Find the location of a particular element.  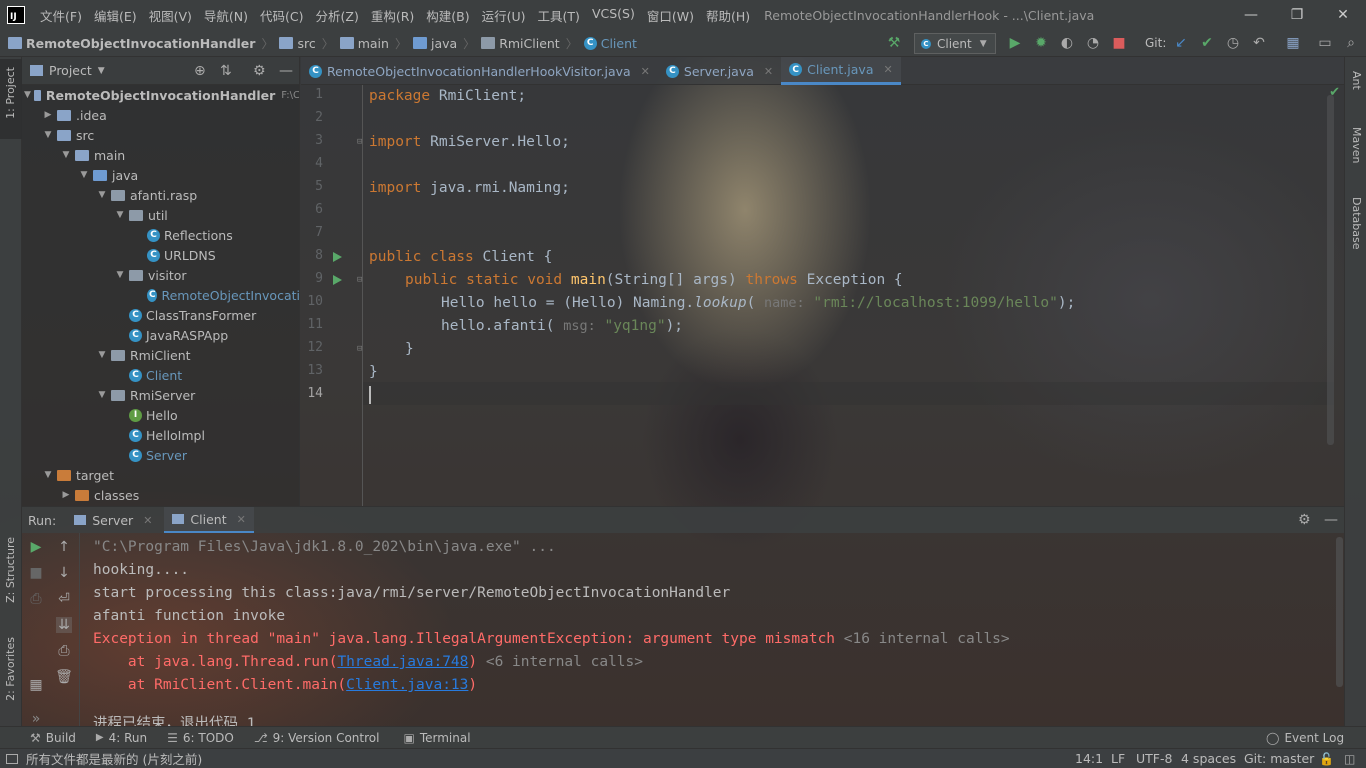

menu-window: 窗口(W) is located at coordinates (670, 15).